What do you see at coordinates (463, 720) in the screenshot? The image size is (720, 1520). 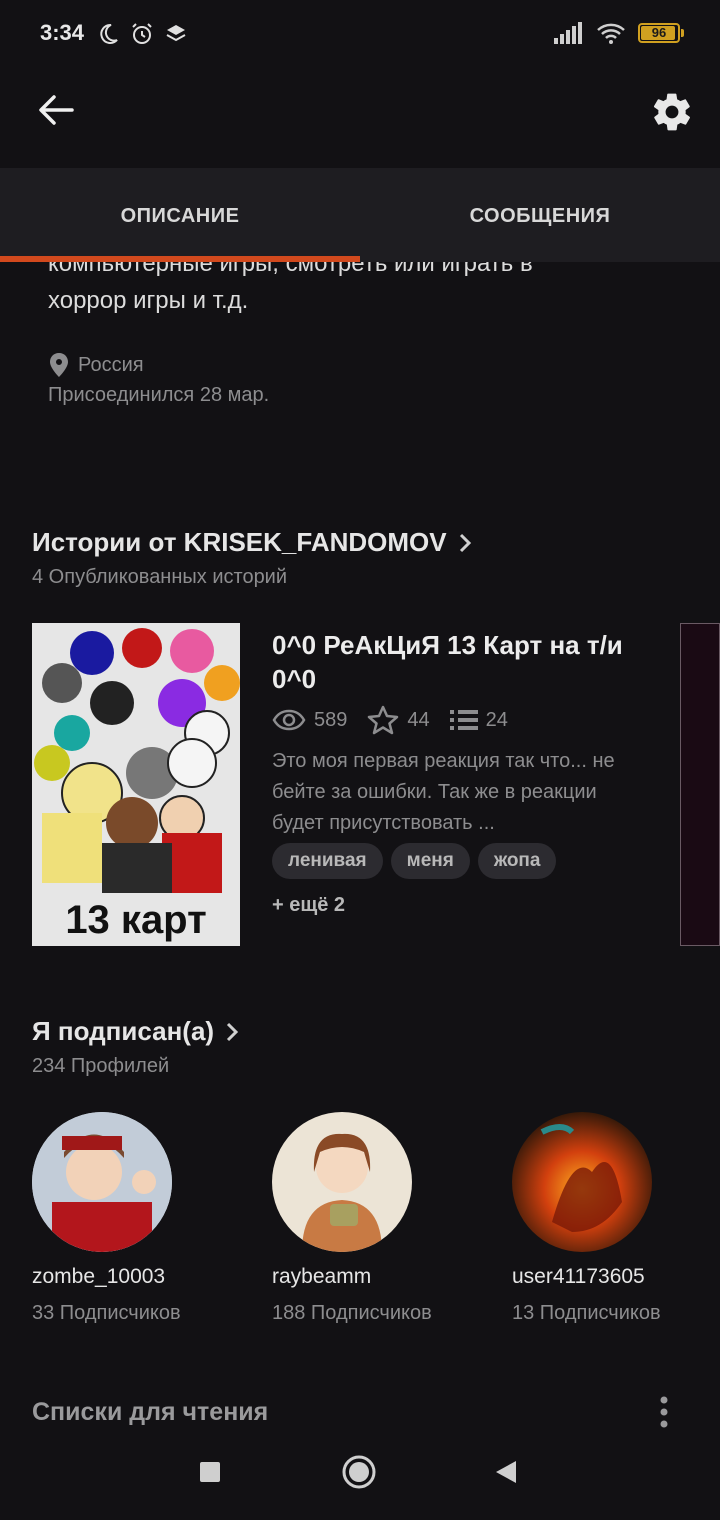 I see `list-icon` at bounding box center [463, 720].